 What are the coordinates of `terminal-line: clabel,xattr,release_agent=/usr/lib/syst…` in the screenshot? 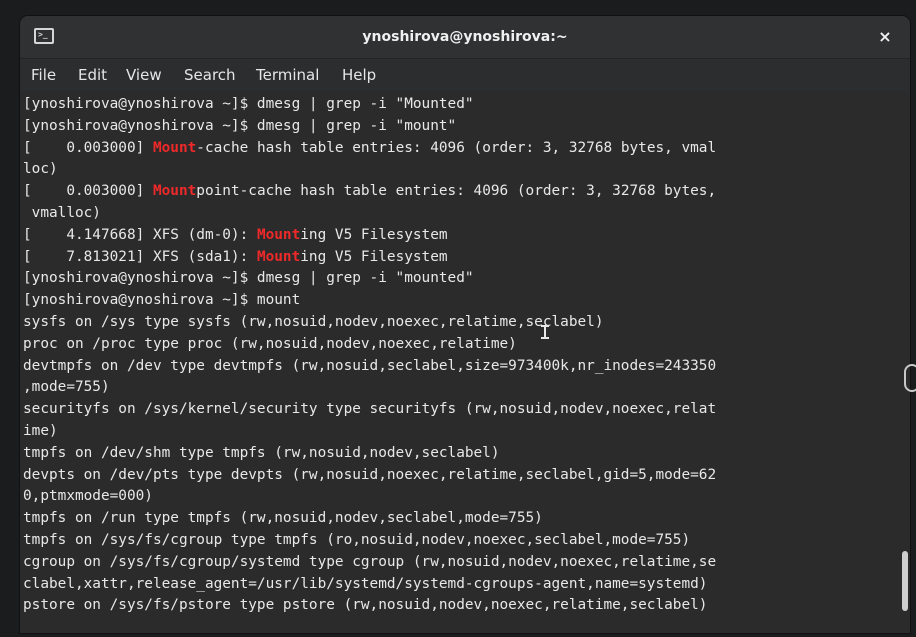 It's located at (369, 585).